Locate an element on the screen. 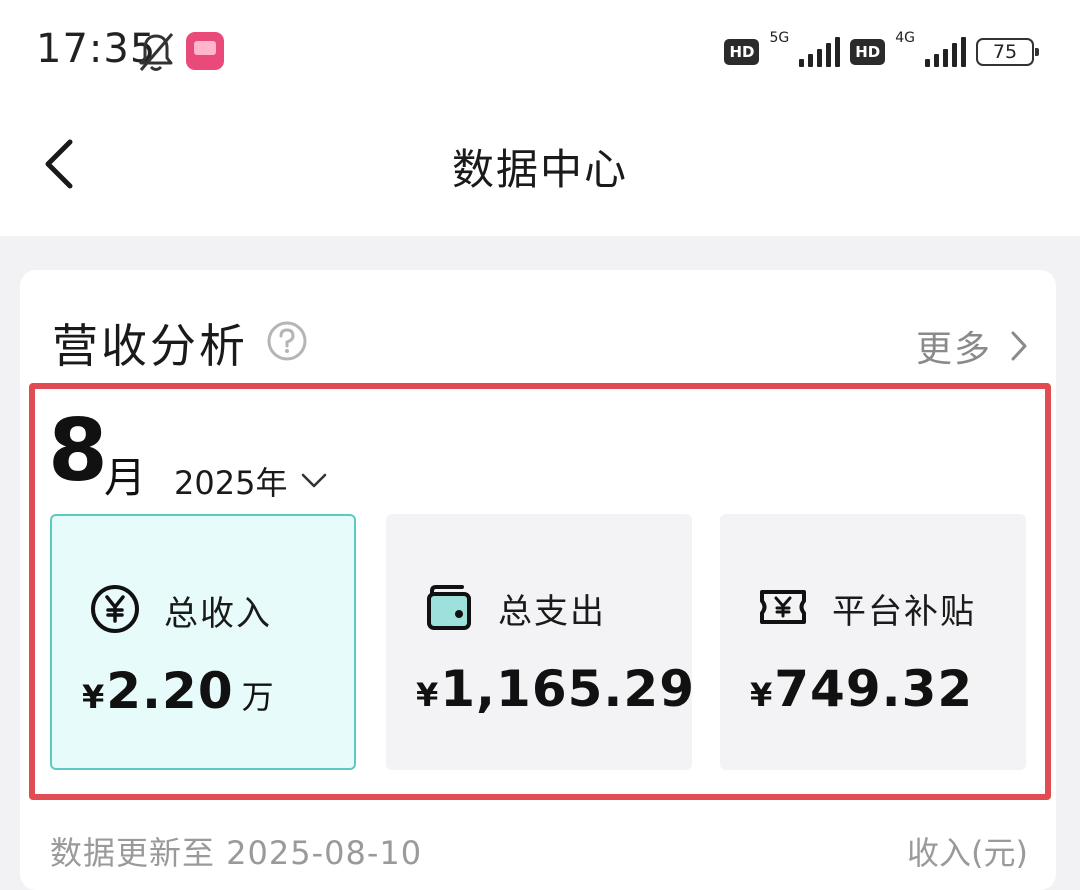 Image resolution: width=1080 pixels, height=890 pixels. stat-amount: 2.20 is located at coordinates (170, 691).